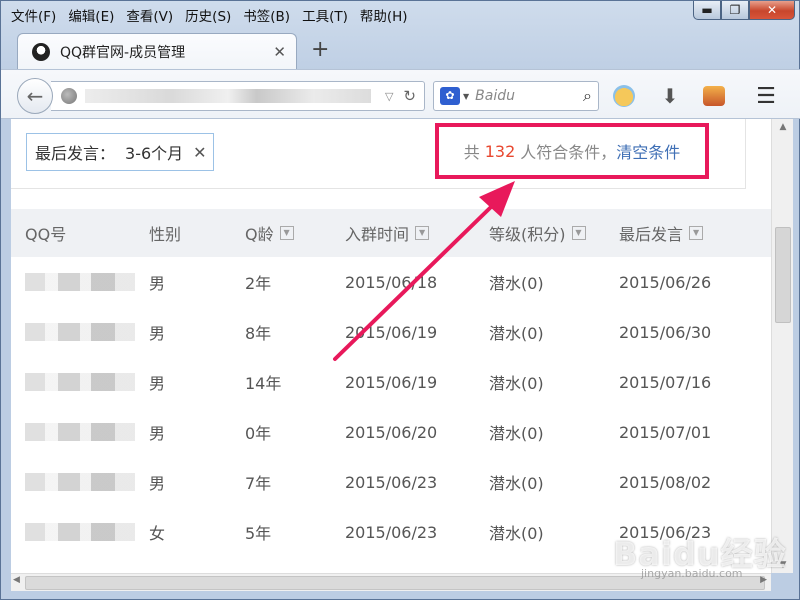 The width and height of the screenshot is (800, 600). I want to click on table-row: 男 2年 2015/06/18 潜水(0) 2015/06/26, so click(391, 282).